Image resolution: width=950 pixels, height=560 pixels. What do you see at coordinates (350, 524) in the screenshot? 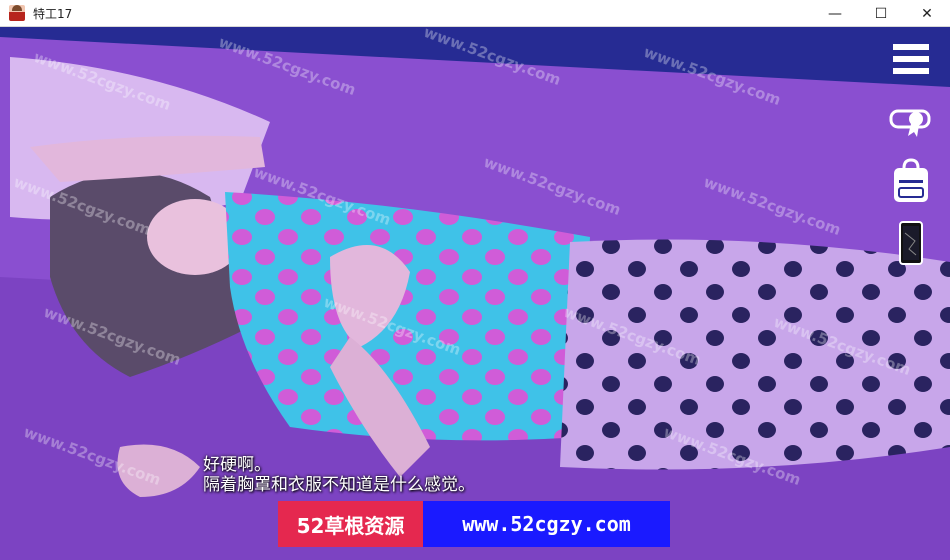
I see `site-banner-name: 52草根资源` at bounding box center [350, 524].